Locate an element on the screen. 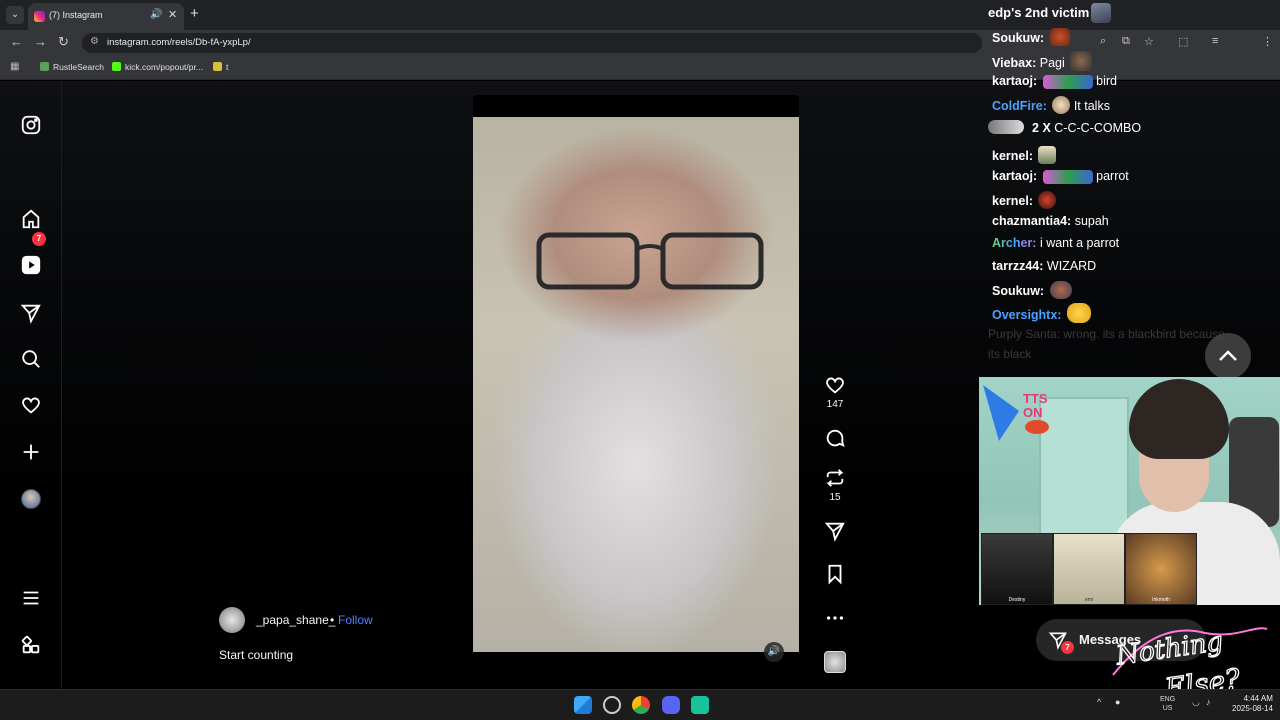 The width and height of the screenshot is (1280, 720). cam-thumb-label: Destiny is located at coordinates (1017, 600).